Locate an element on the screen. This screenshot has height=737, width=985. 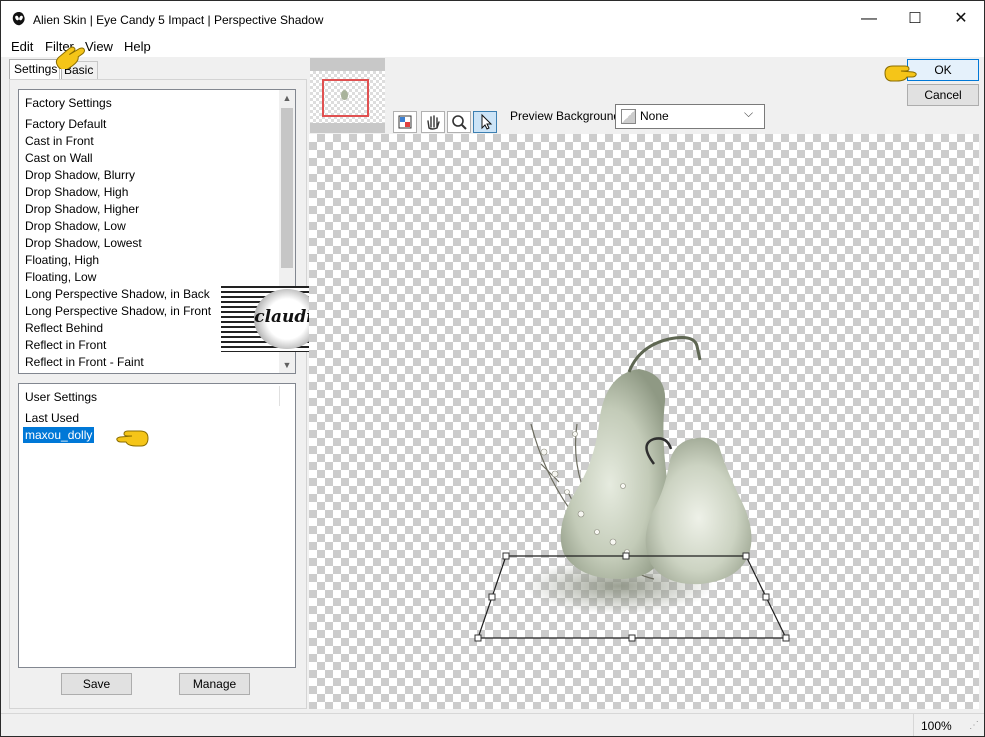
preview-background-select: None ⌵ is located at coordinates (690, 116).